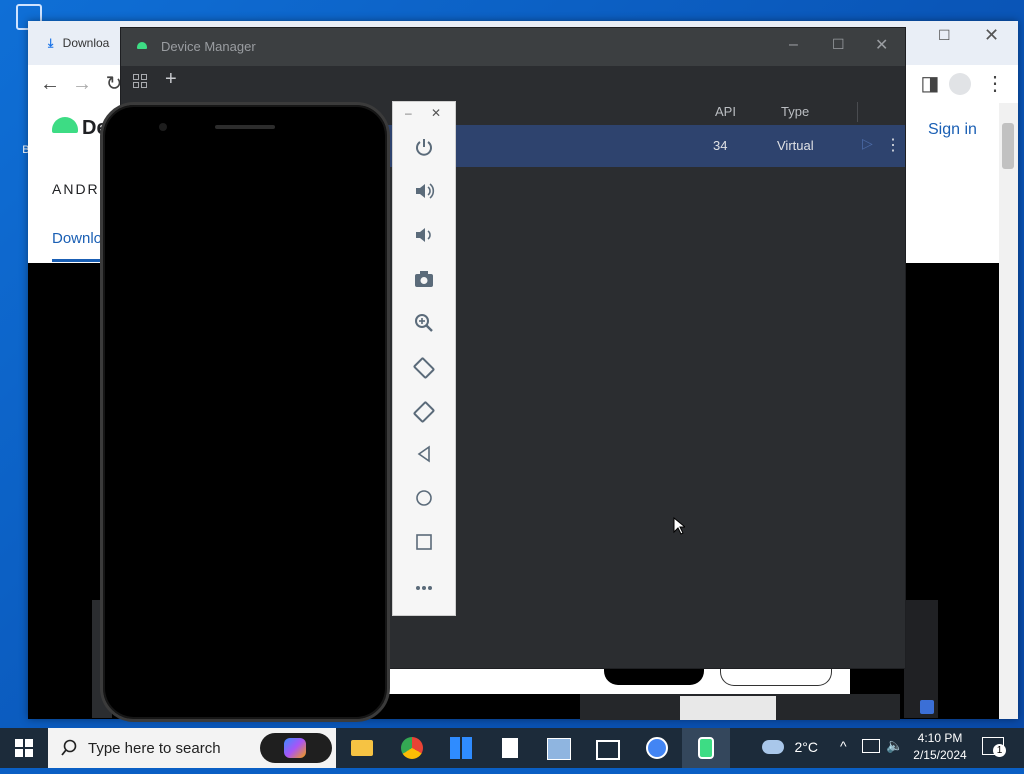  Describe the element at coordinates (208, 46) in the screenshot. I see `dm-title: Device Manager` at that location.